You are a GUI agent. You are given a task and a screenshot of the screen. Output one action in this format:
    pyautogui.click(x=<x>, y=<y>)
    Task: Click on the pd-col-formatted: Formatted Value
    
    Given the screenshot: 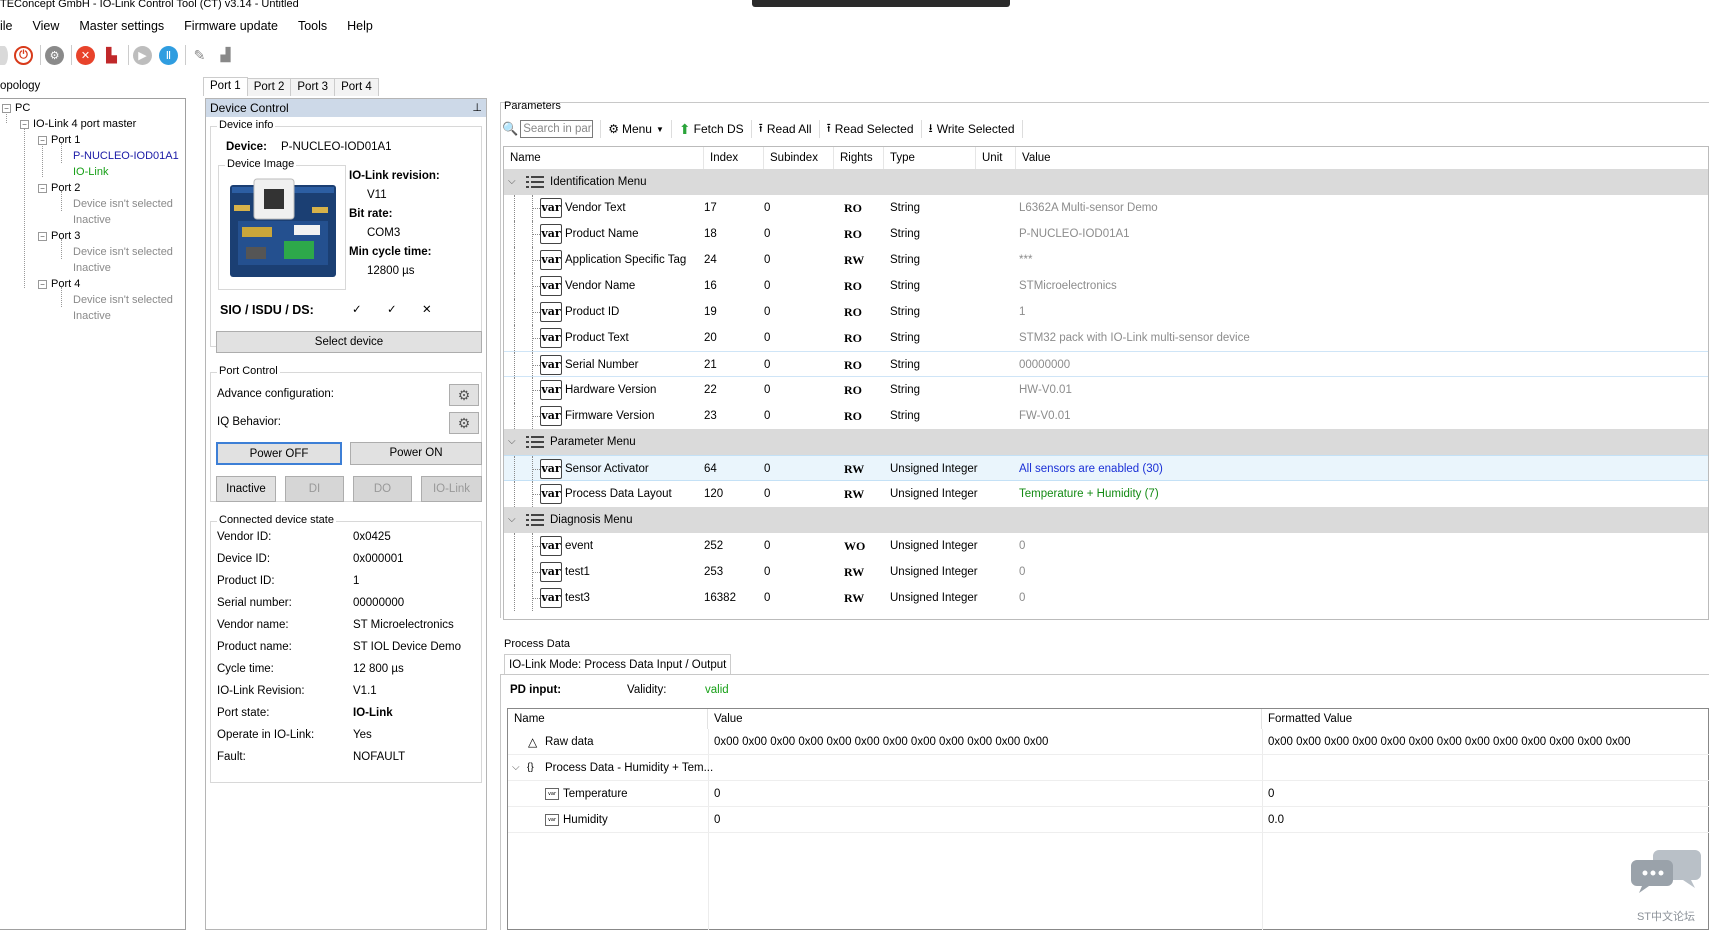 What is the action you would take?
    pyautogui.click(x=1485, y=719)
    